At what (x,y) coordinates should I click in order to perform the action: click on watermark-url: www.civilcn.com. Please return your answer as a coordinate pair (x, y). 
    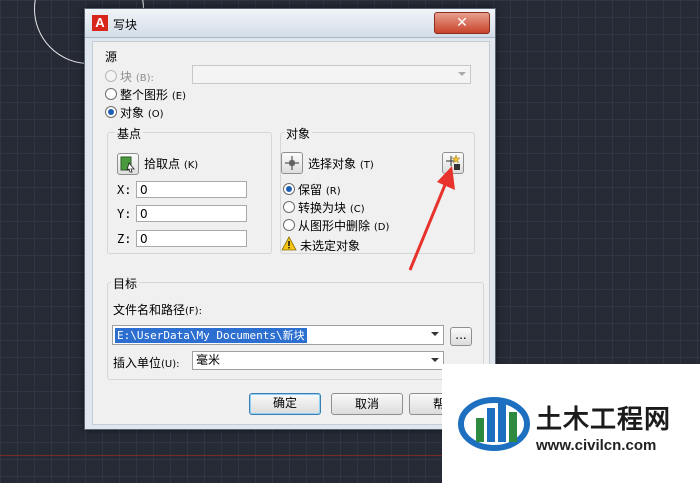
    Looking at the image, I should click on (596, 445).